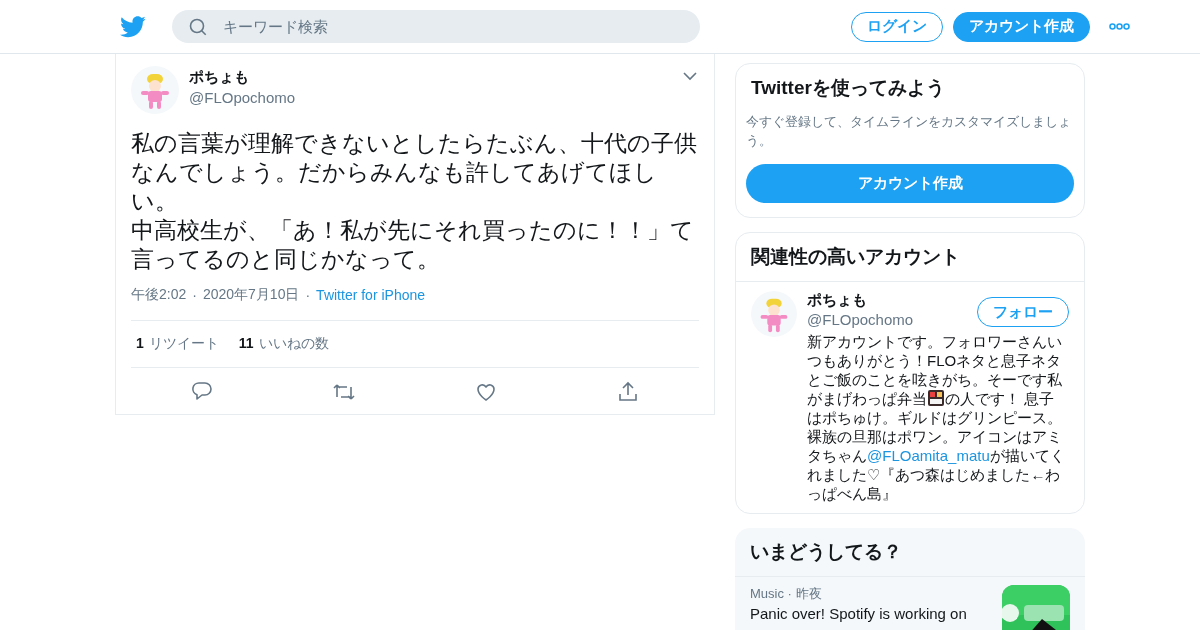  I want to click on search-icon, so click(198, 27).